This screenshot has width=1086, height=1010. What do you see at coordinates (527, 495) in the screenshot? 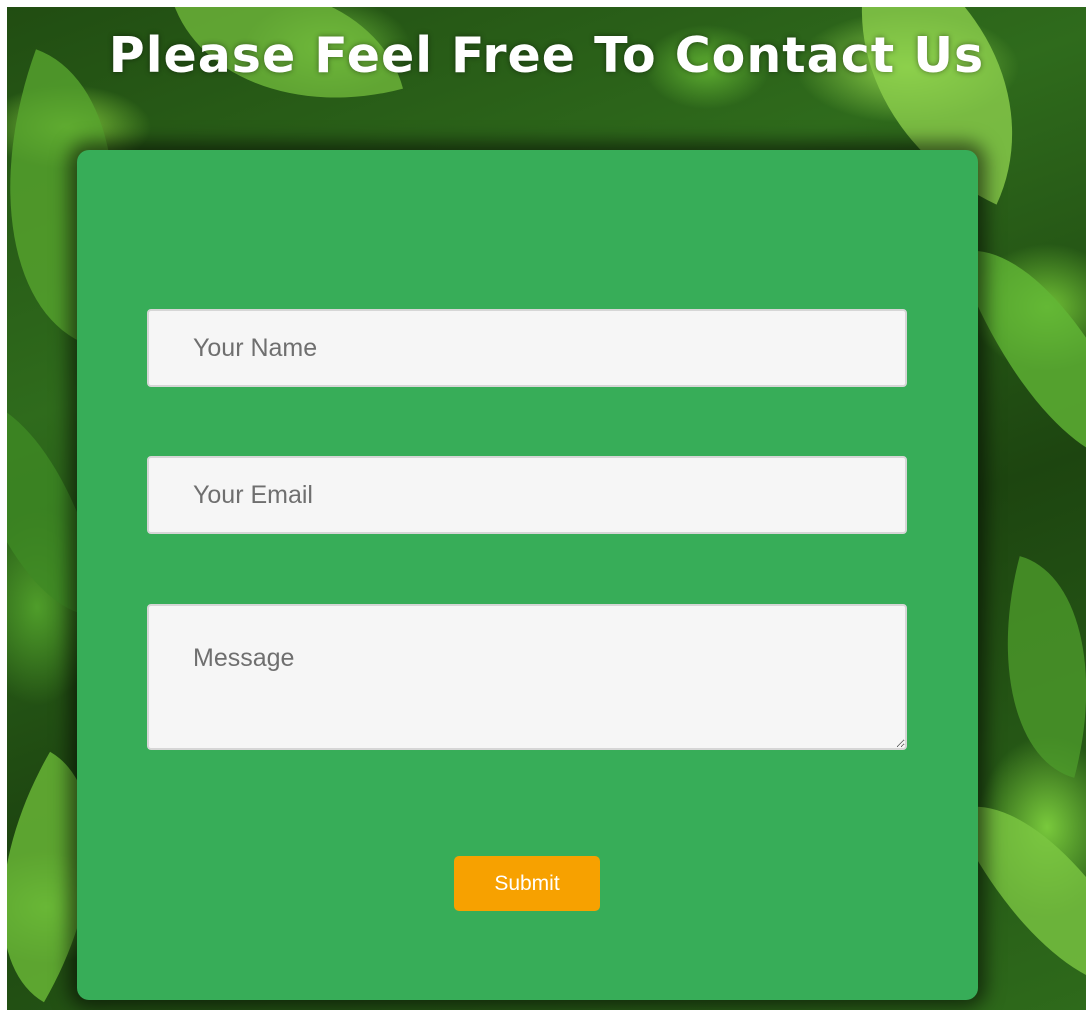
I see `email-input` at bounding box center [527, 495].